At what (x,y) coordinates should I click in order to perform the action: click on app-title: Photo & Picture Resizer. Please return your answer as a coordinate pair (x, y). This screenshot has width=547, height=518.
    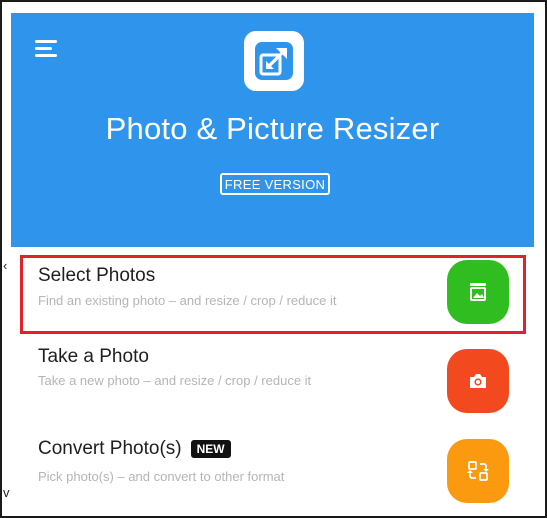
    Looking at the image, I should click on (272, 128).